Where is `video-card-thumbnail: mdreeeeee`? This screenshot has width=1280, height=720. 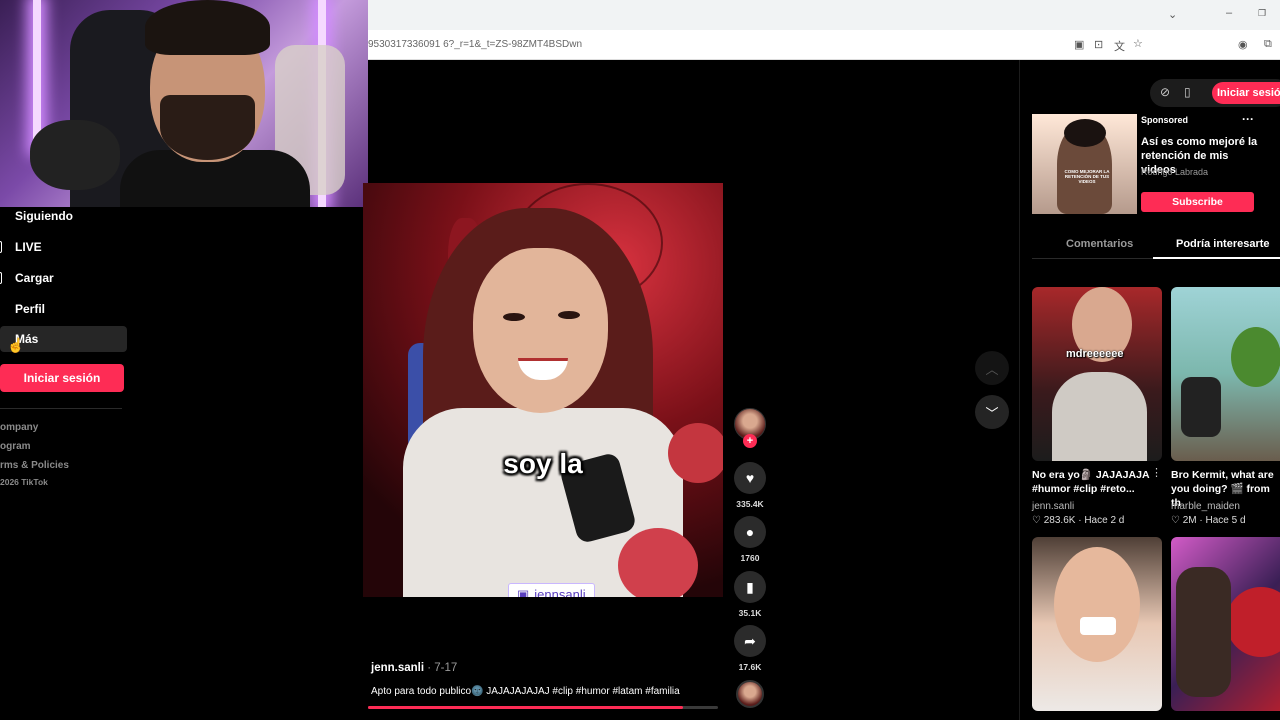 video-card-thumbnail: mdreeeeee is located at coordinates (1097, 374).